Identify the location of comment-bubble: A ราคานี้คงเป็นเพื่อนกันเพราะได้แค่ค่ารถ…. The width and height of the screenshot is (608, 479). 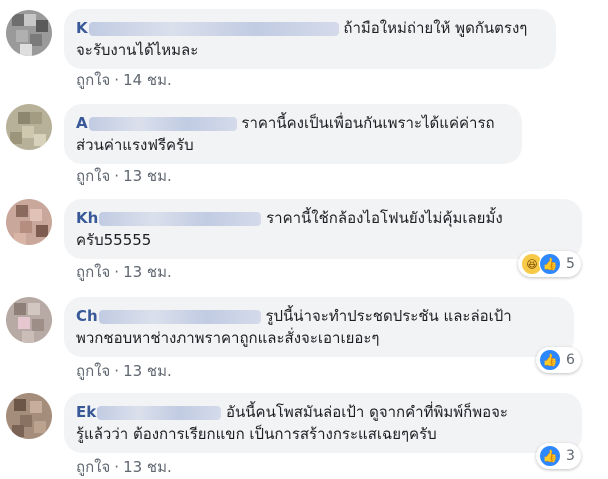
(293, 134).